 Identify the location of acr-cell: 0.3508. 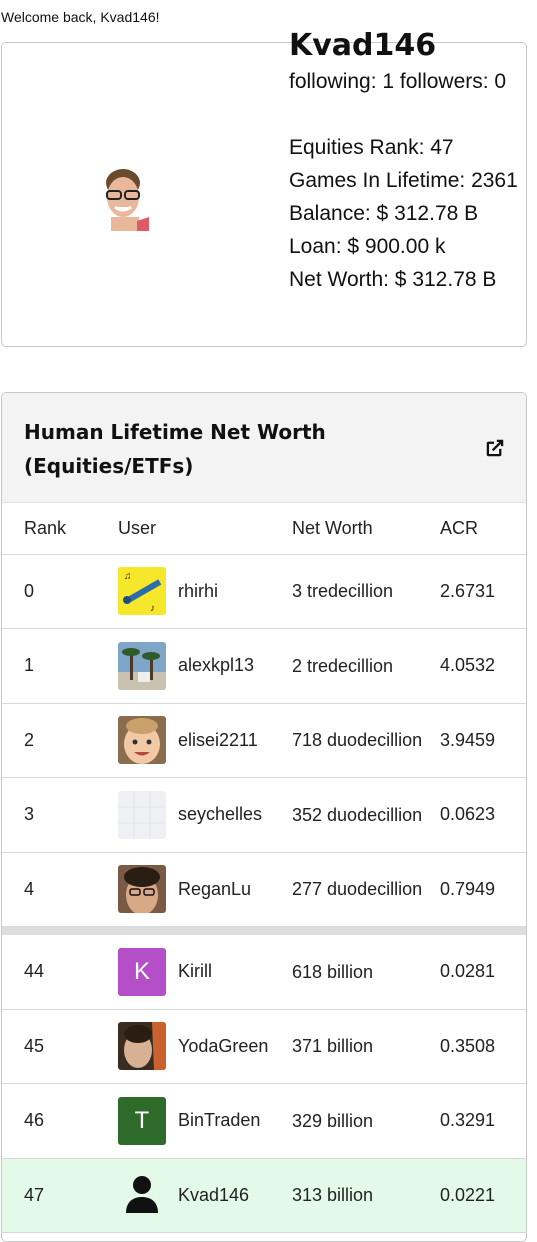
(475, 1046).